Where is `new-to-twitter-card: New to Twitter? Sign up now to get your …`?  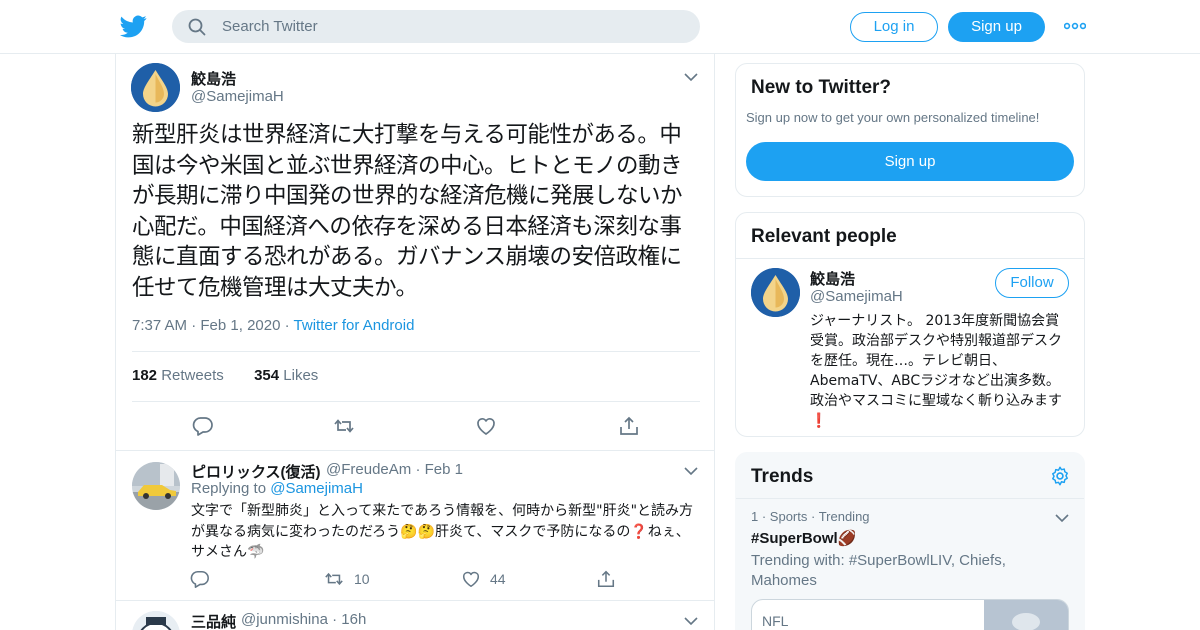
new-to-twitter-card: New to Twitter? Sign up now to get your … is located at coordinates (910, 130).